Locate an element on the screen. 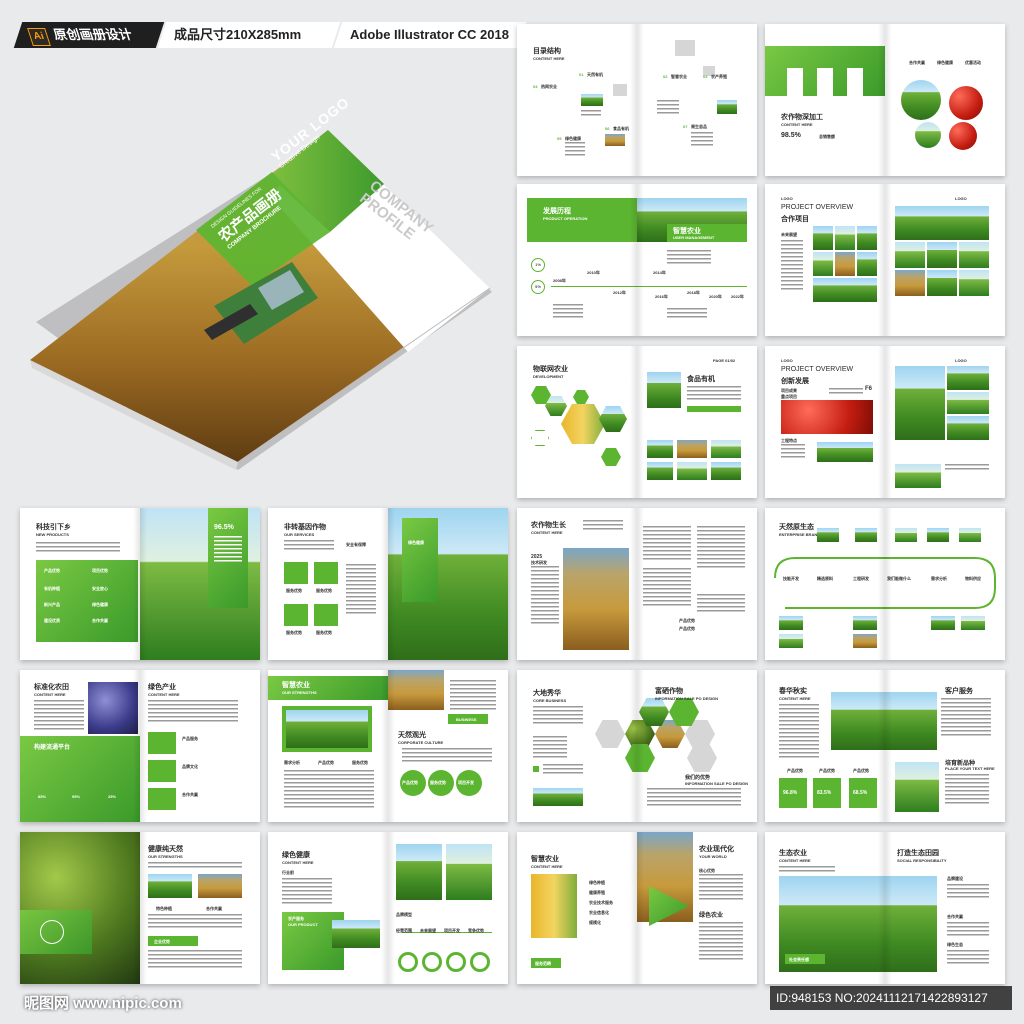 The width and height of the screenshot is (1024, 1024). num-03: 03 is located at coordinates (705, 76).